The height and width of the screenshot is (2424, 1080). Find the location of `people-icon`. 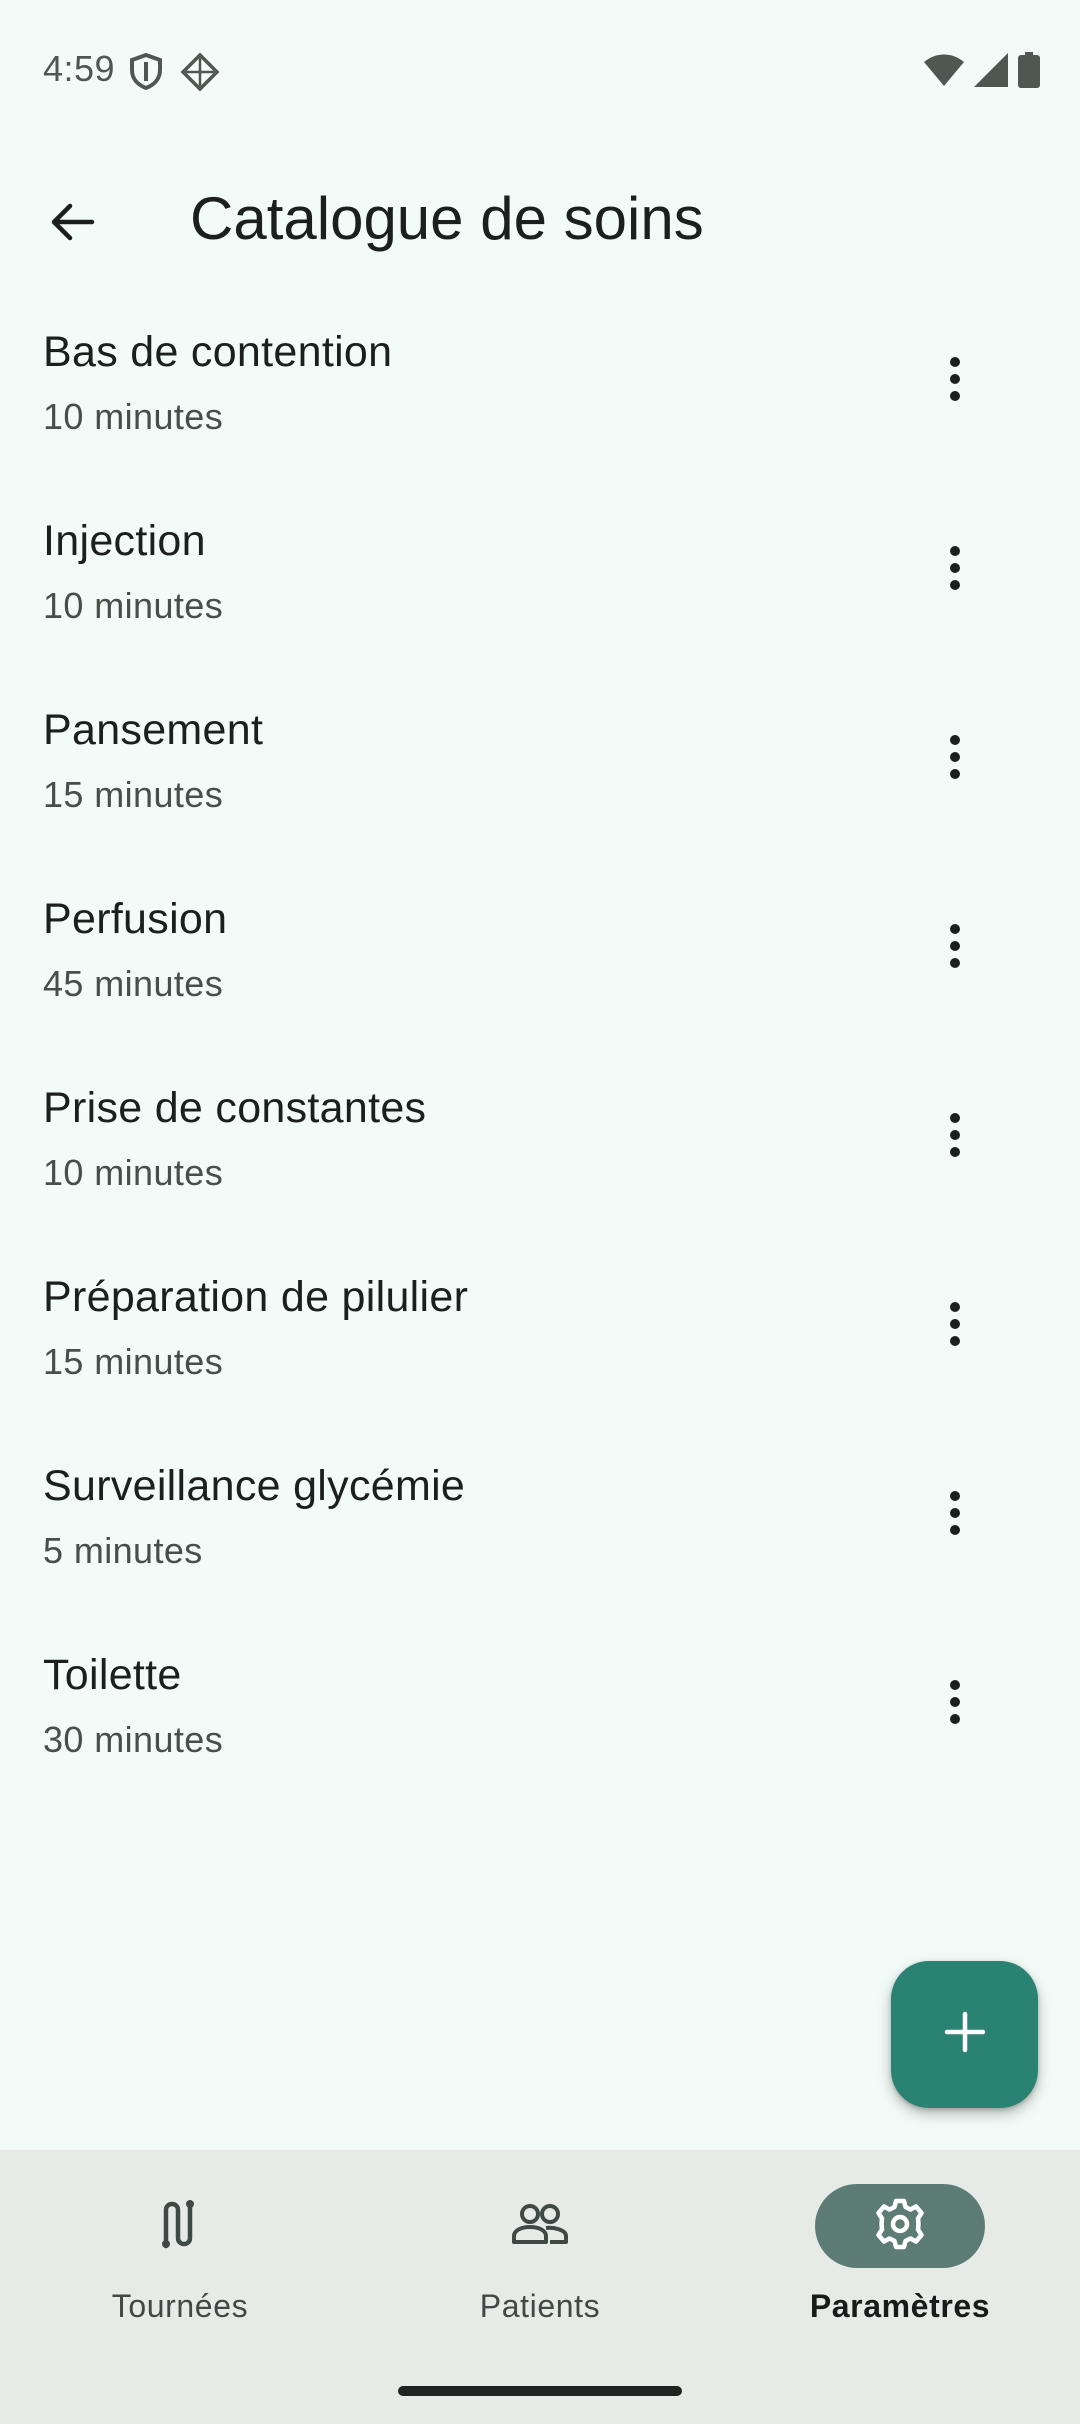

people-icon is located at coordinates (540, 2226).